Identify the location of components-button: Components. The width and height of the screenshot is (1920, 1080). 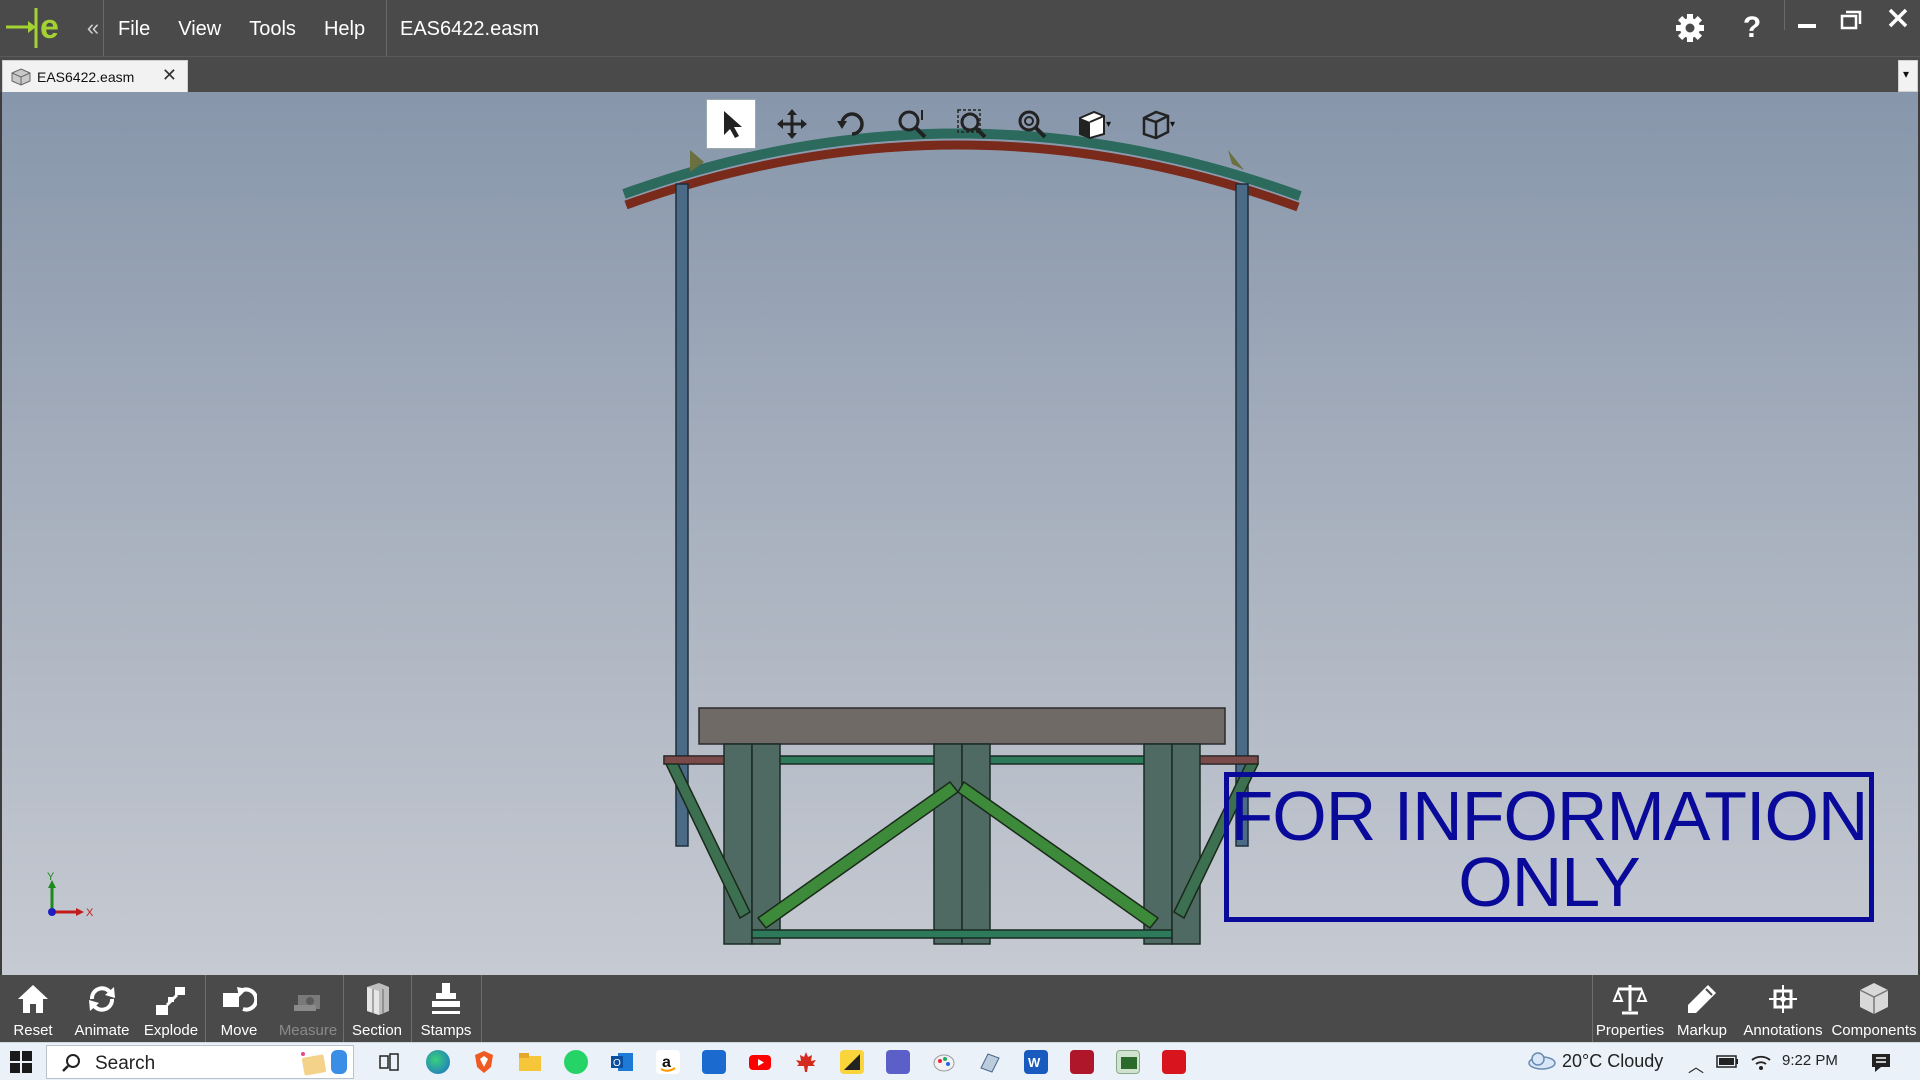
(1874, 1008).